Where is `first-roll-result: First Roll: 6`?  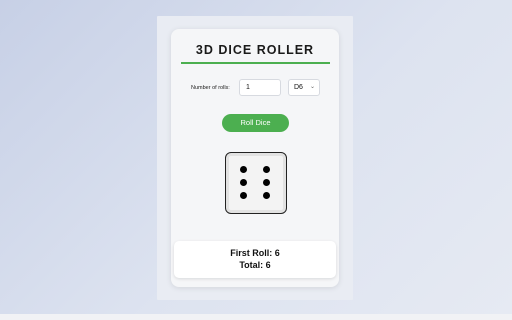 first-roll-result: First Roll: 6 is located at coordinates (255, 253).